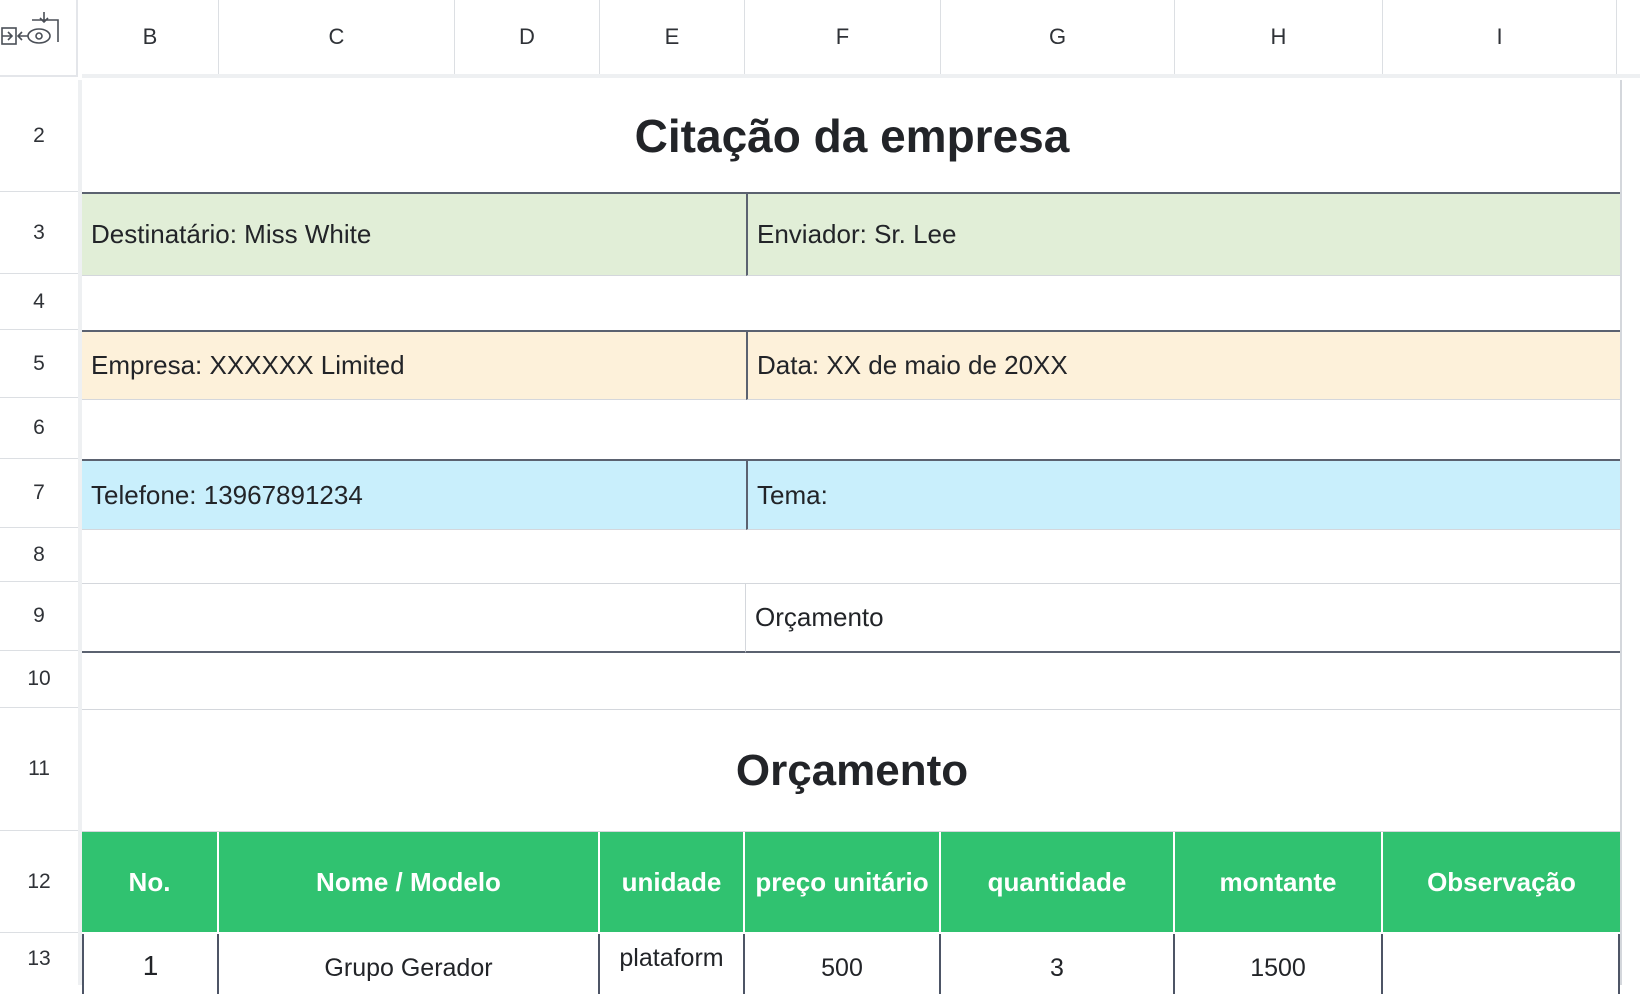  What do you see at coordinates (39, 233) in the screenshot?
I see `row-header-3: 3` at bounding box center [39, 233].